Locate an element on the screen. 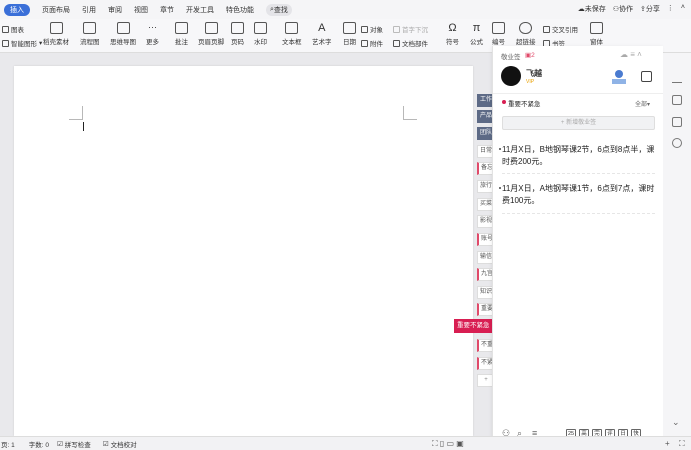 The image size is (691, 450). symbol-button: Ω 符号 is located at coordinates (452, 34).